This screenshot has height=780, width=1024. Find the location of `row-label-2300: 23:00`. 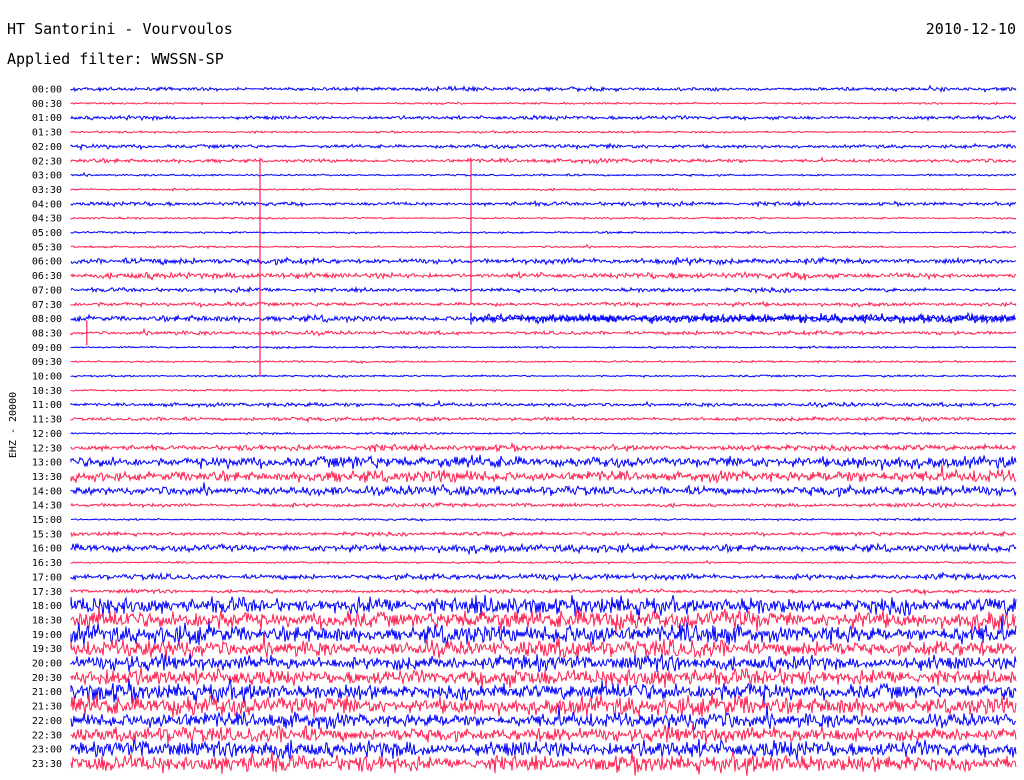

row-label-2300: 23:00 is located at coordinates (47, 750).